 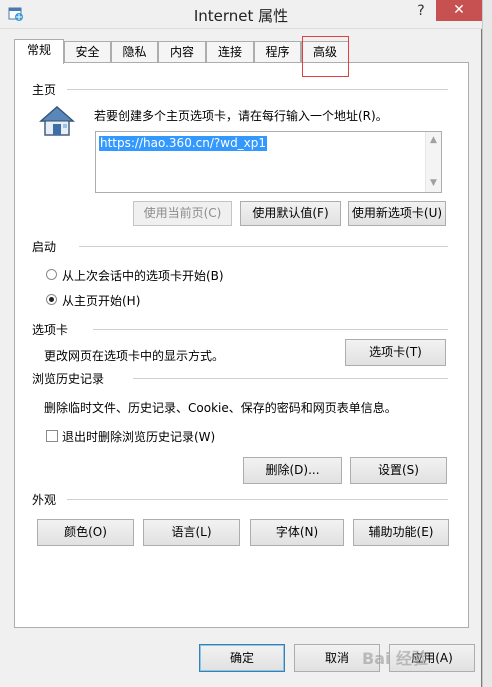 What do you see at coordinates (57, 121) in the screenshot?
I see `home-icon` at bounding box center [57, 121].